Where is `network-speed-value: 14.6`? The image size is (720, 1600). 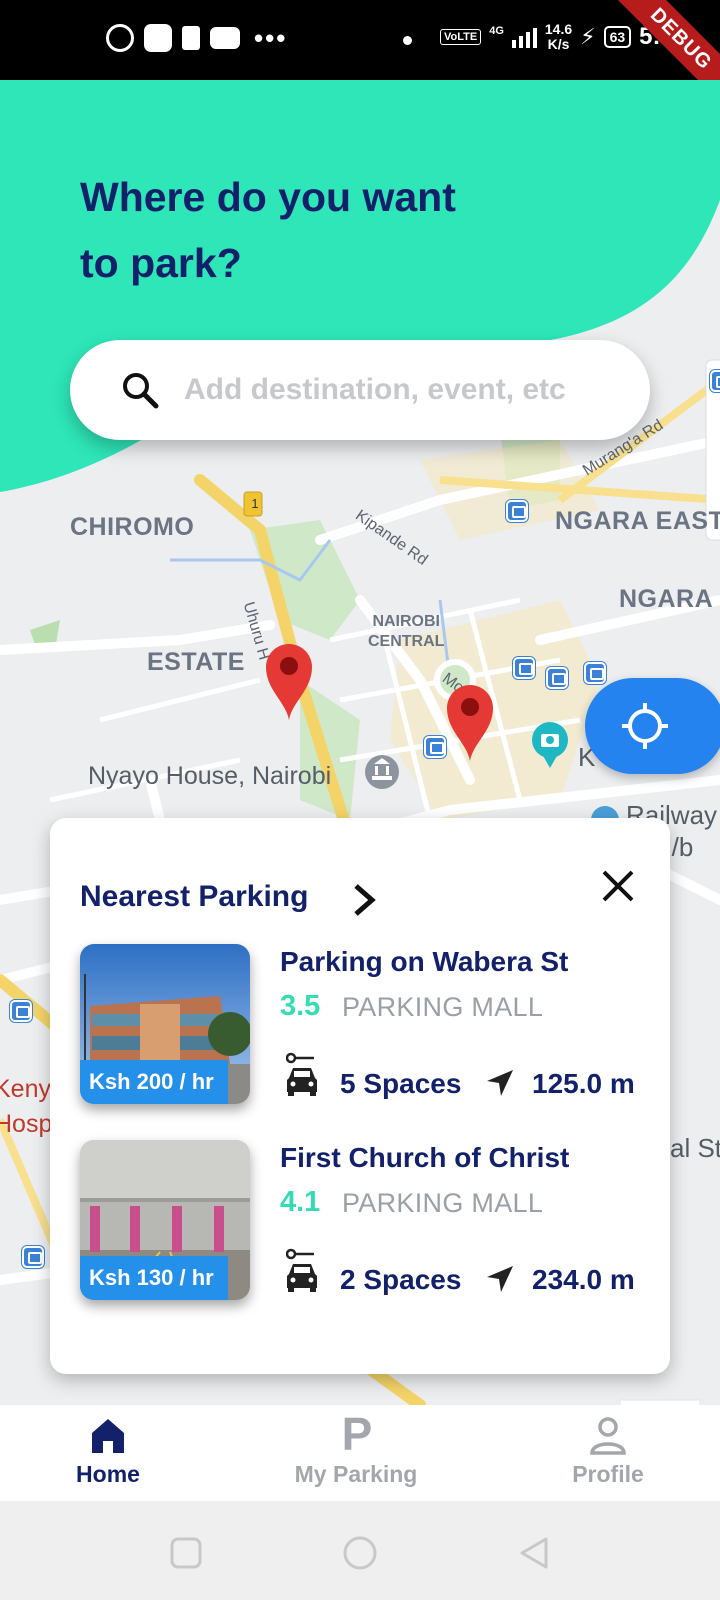 network-speed-value: 14.6 is located at coordinates (558, 29).